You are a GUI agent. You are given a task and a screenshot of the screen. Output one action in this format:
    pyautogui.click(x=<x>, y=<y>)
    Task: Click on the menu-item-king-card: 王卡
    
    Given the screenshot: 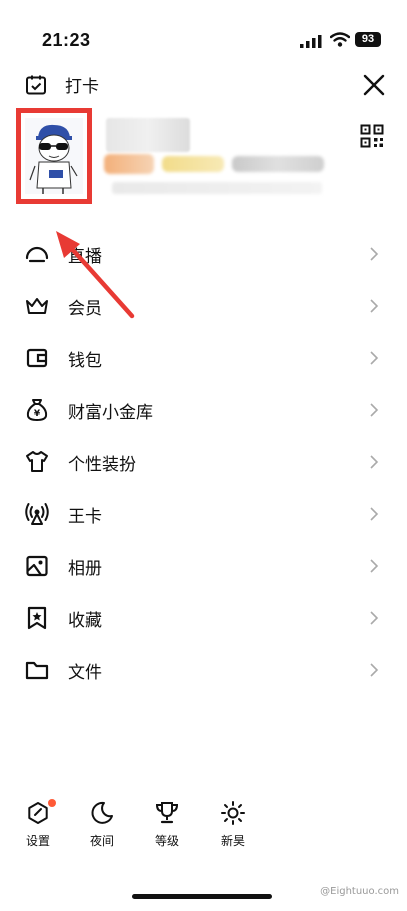 What is the action you would take?
    pyautogui.click(x=203, y=514)
    